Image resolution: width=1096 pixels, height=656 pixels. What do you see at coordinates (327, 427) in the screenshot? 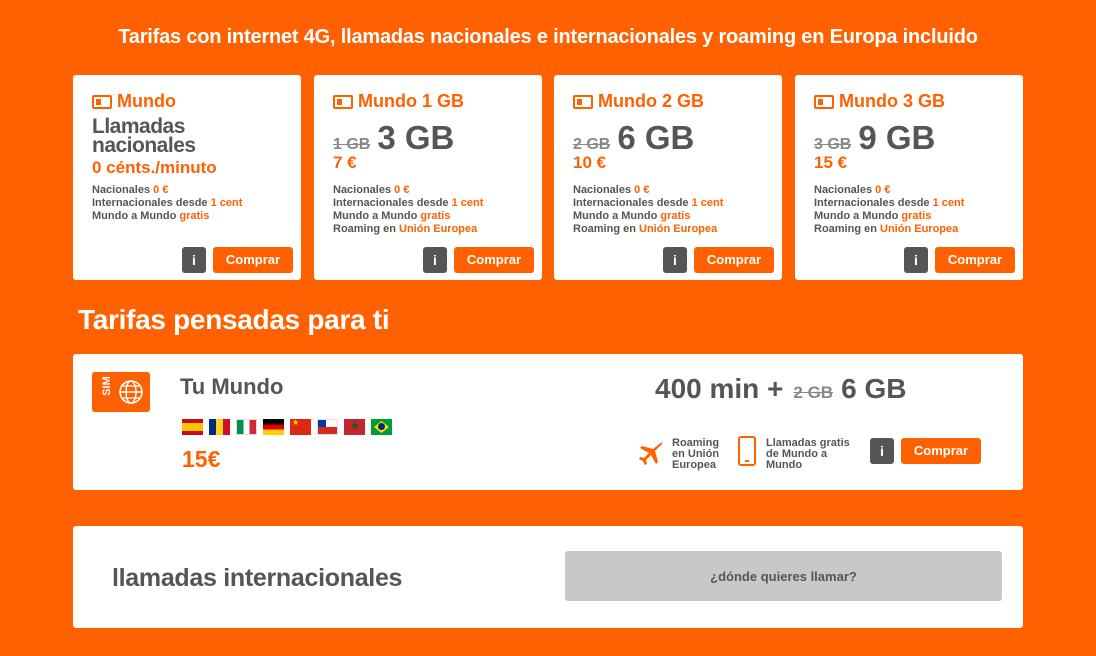
I see `chile-flag-icon` at bounding box center [327, 427].